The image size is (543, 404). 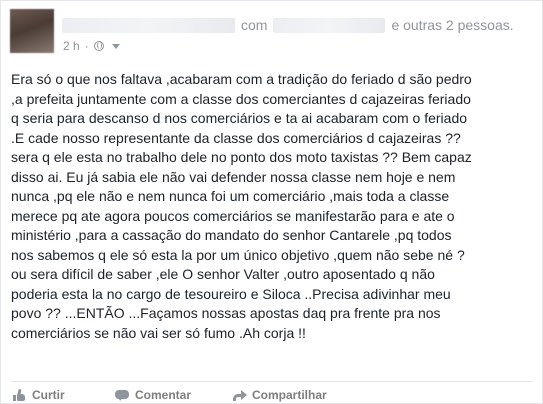 What do you see at coordinates (163, 395) in the screenshot?
I see `comment-label: Comentar` at bounding box center [163, 395].